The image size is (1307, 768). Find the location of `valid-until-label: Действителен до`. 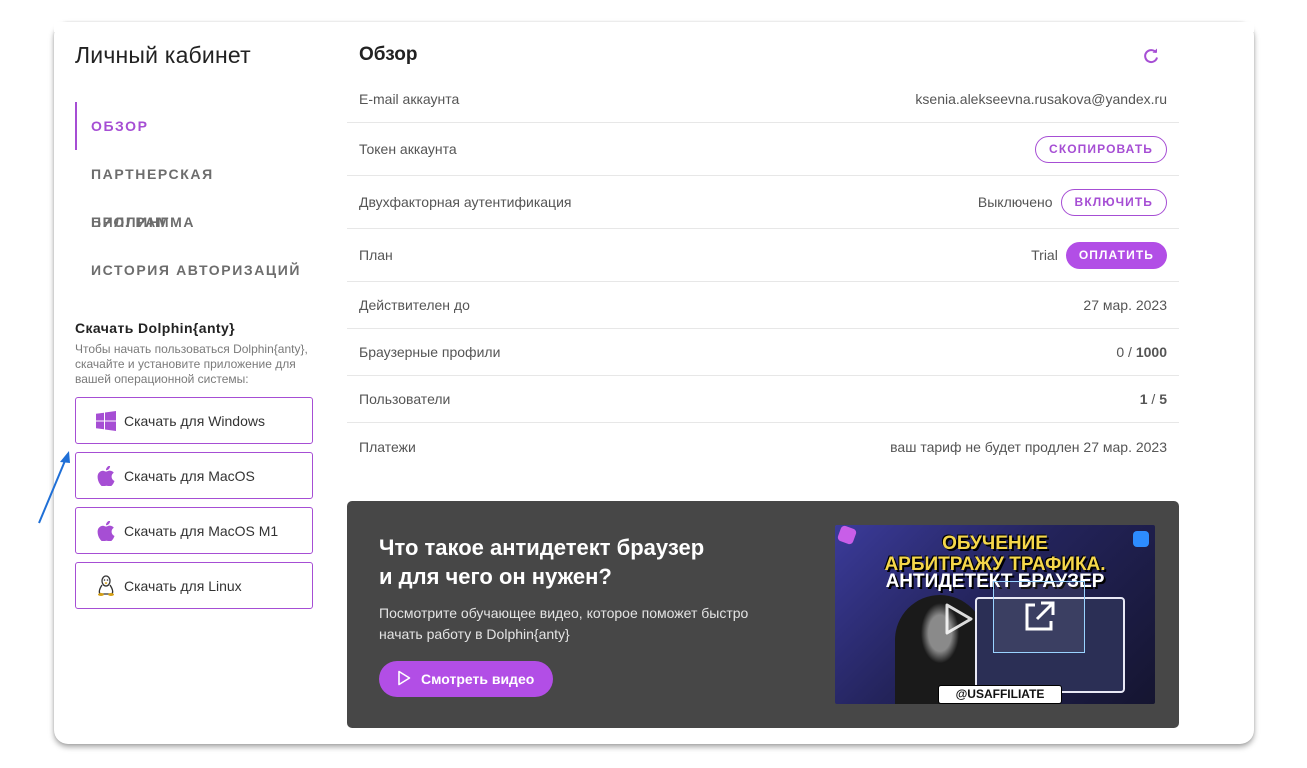

valid-until-label: Действителен до is located at coordinates (414, 305).